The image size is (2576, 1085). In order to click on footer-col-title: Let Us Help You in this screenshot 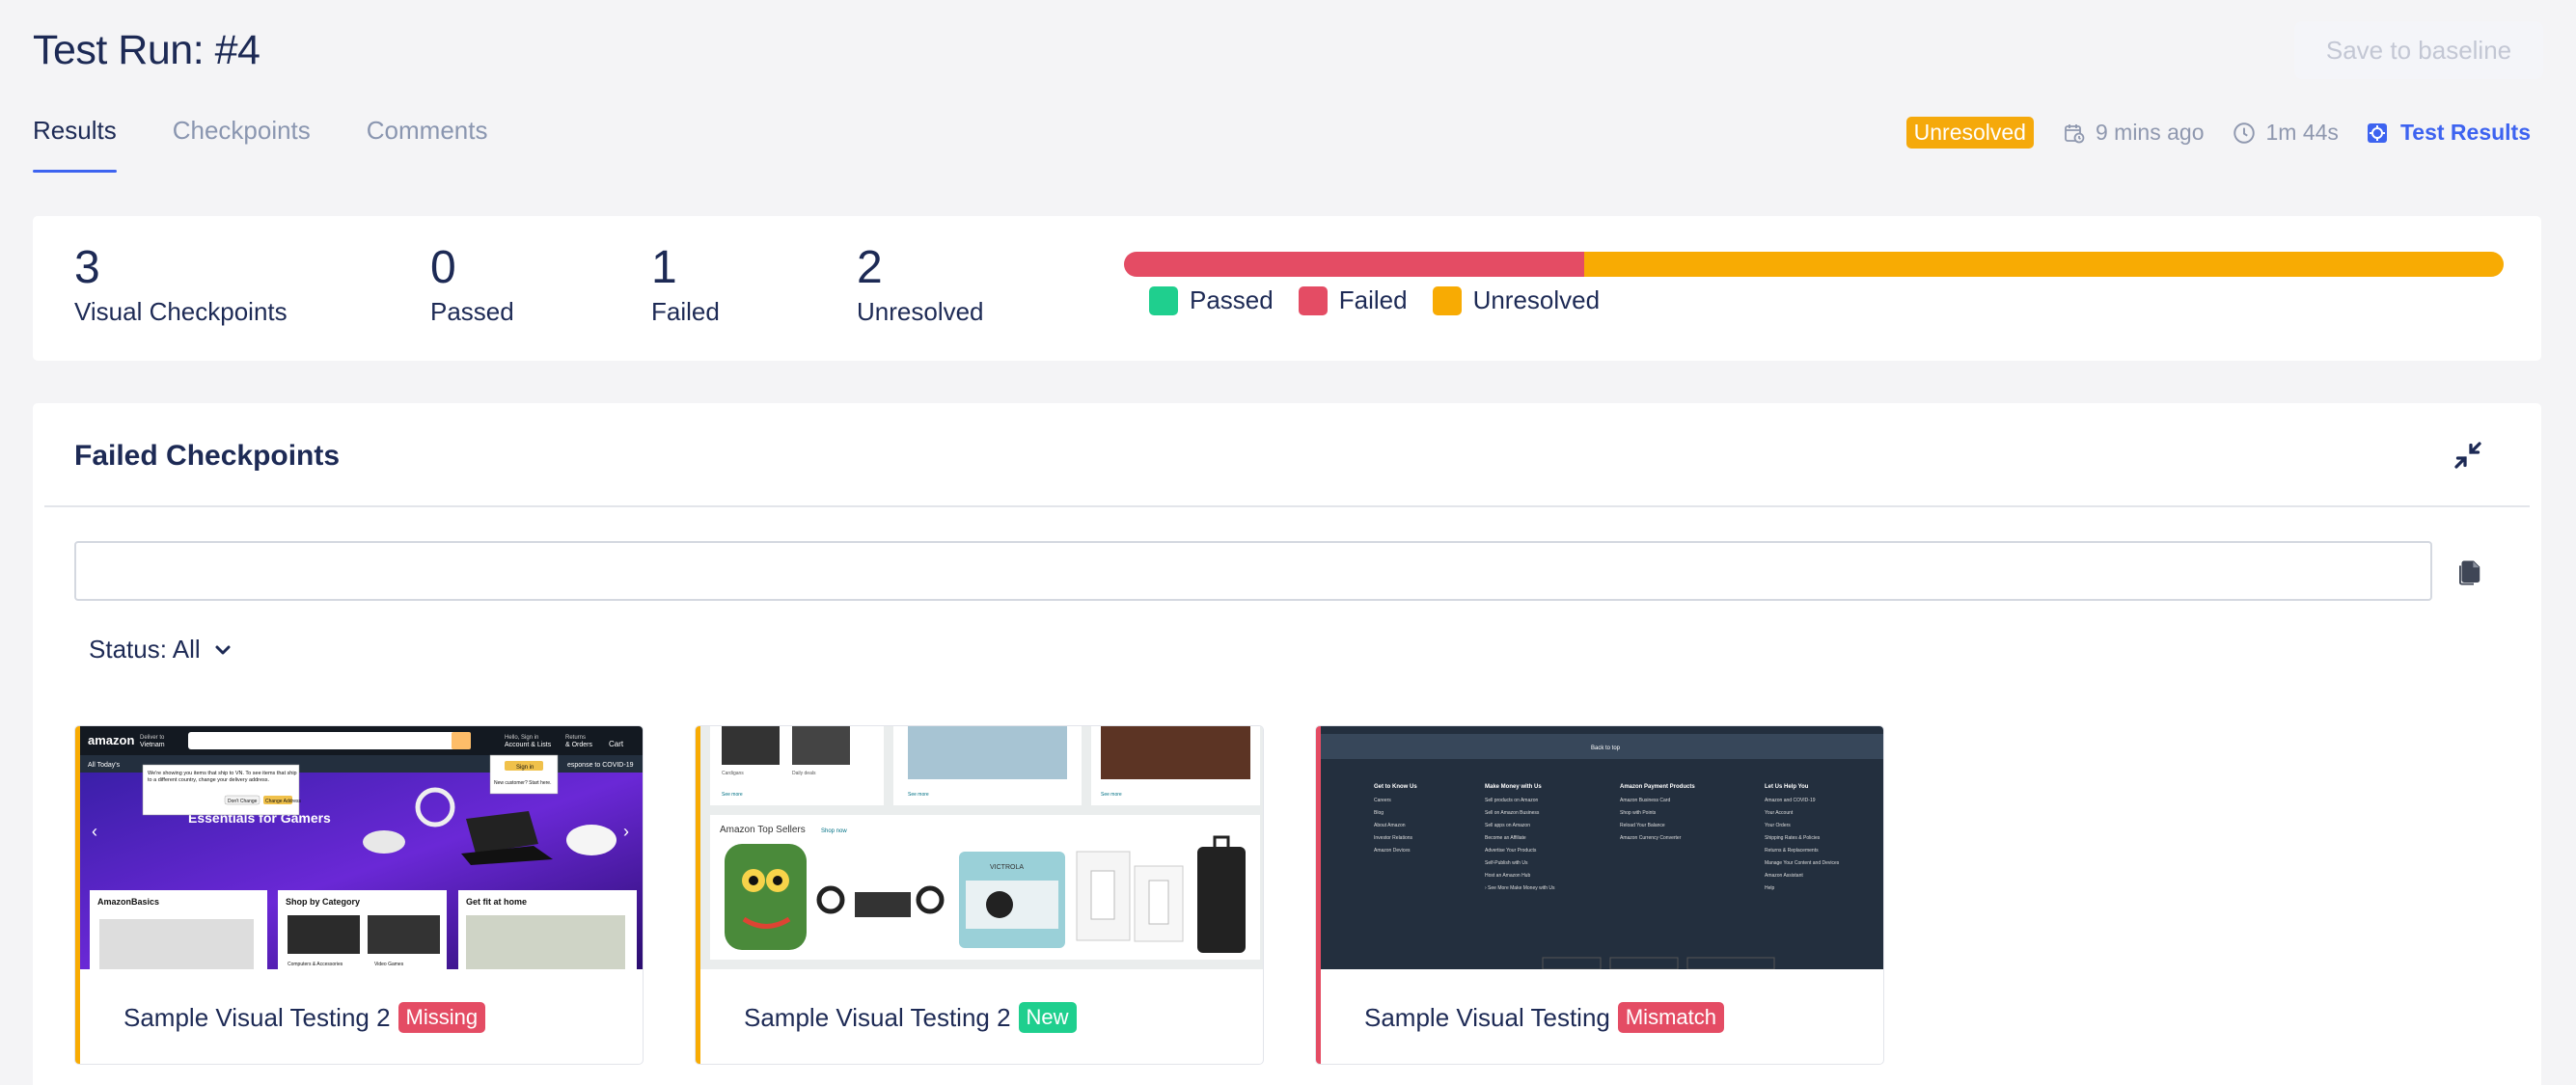, I will do `click(1787, 787)`.